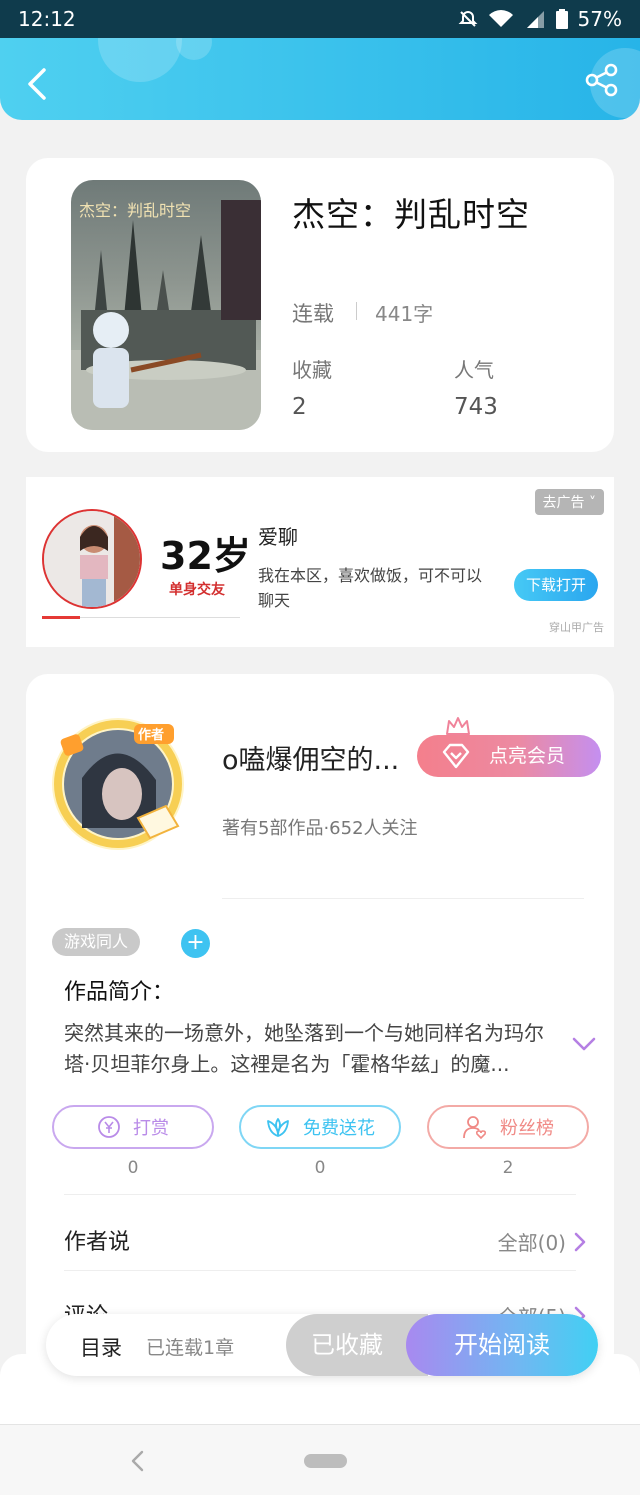  Describe the element at coordinates (508, 1168) in the screenshot. I see `fan-count: 2` at that location.